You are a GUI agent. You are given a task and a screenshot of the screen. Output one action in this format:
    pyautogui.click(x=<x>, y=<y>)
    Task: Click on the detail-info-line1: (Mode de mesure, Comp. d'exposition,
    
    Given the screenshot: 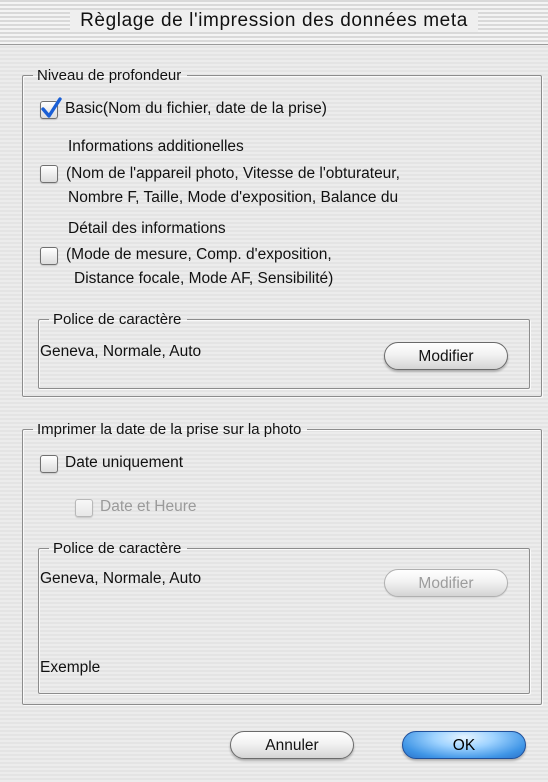 What is the action you would take?
    pyautogui.click(x=199, y=255)
    